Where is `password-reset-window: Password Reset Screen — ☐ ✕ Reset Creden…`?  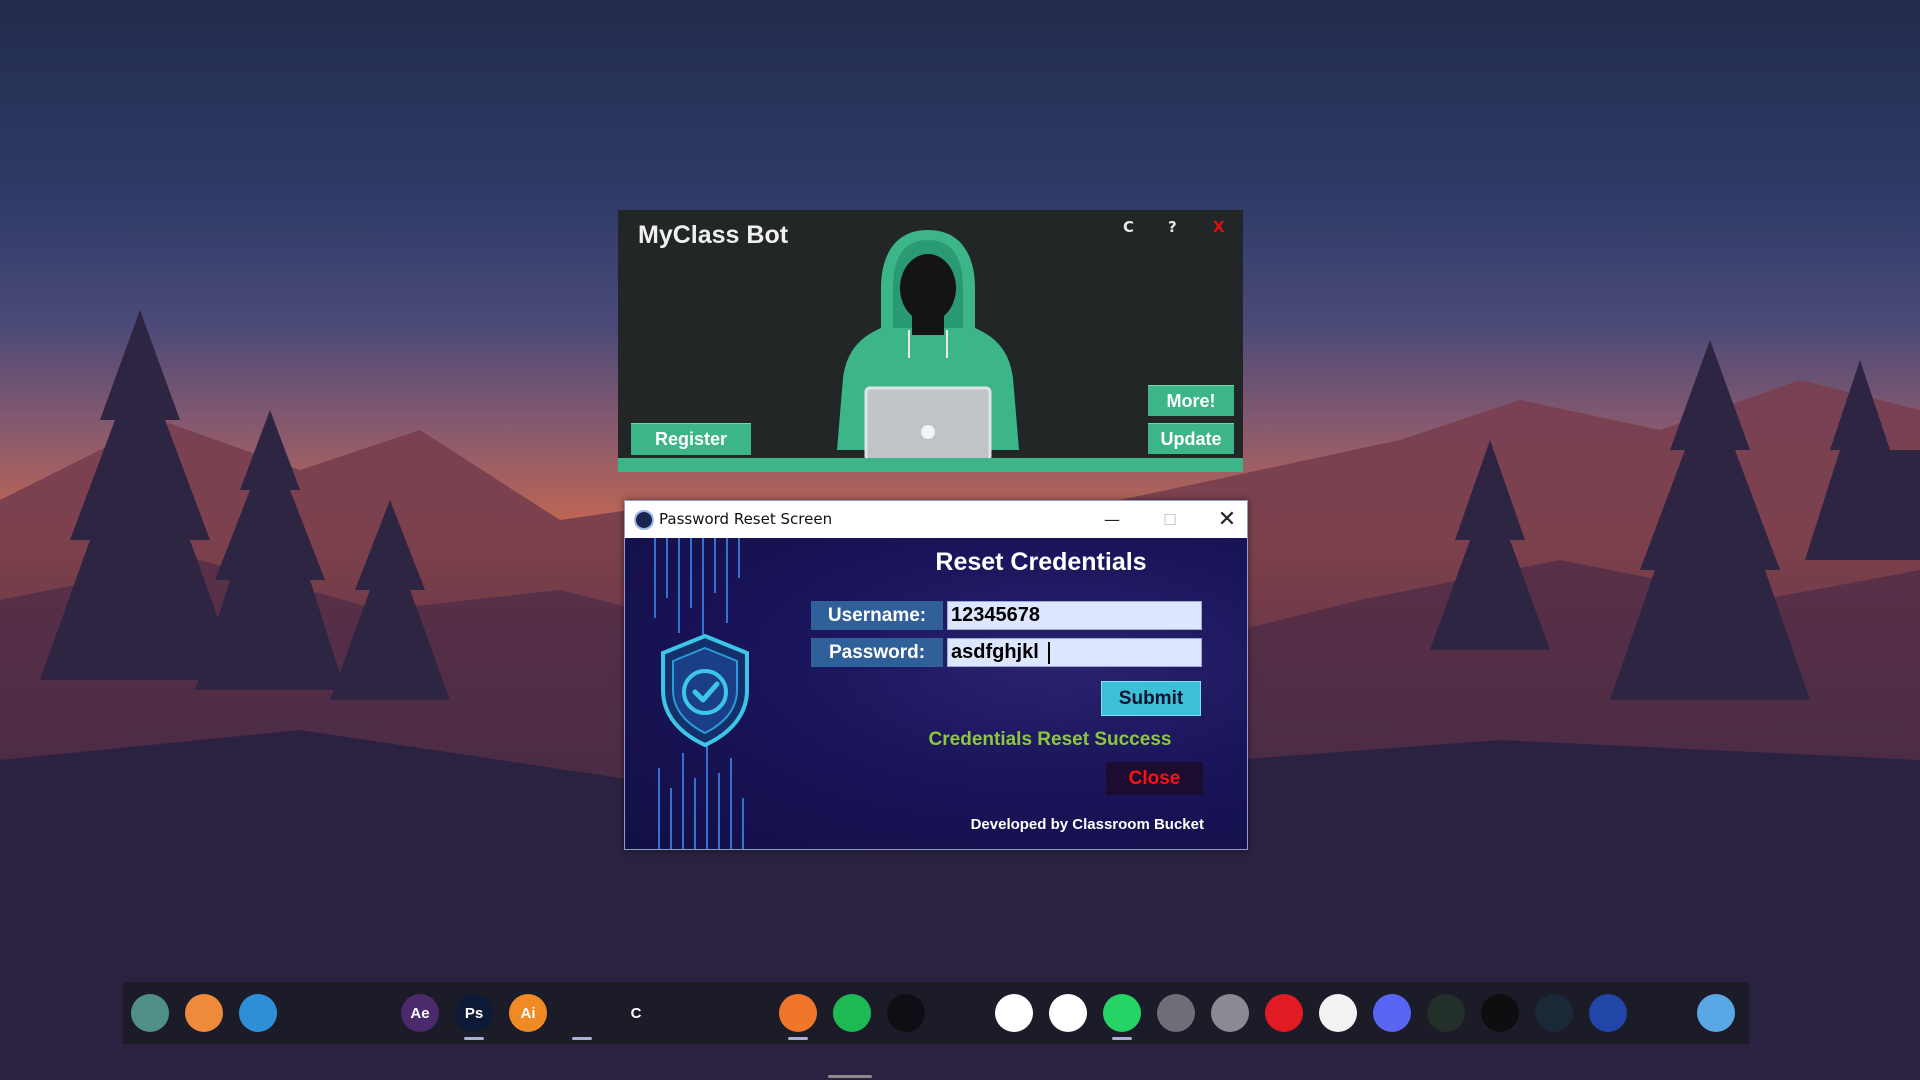
password-reset-window: Password Reset Screen — ☐ ✕ Reset Creden… is located at coordinates (936, 675).